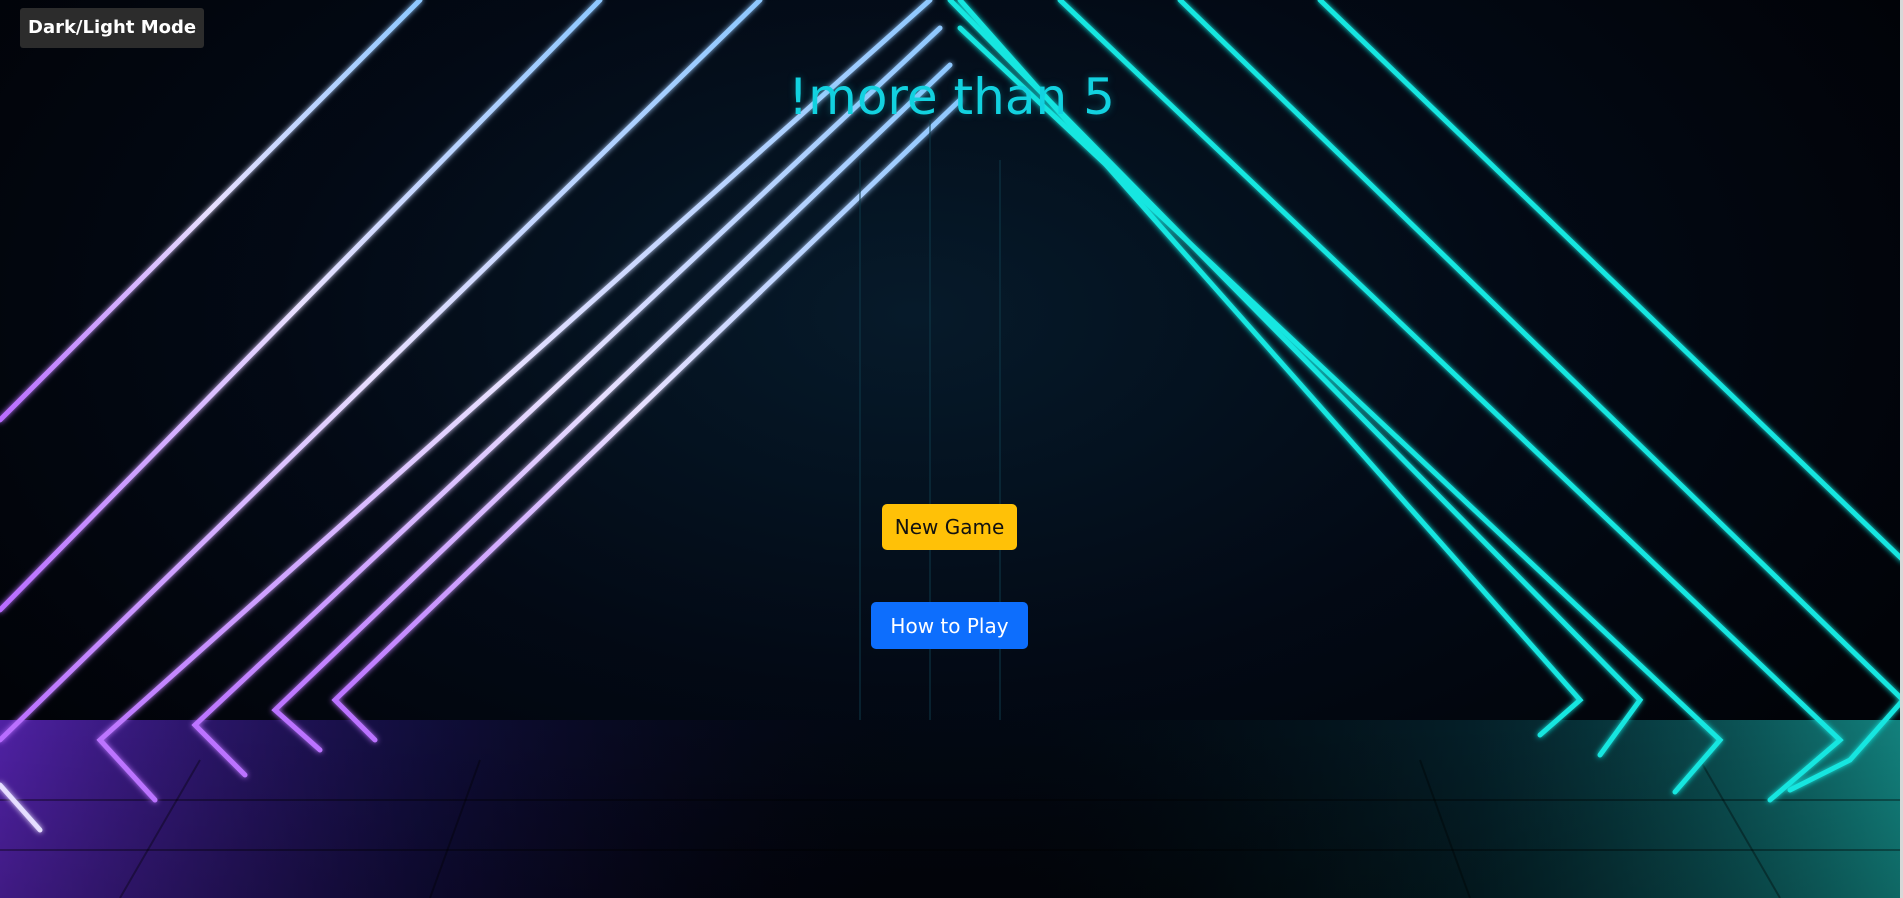 The width and height of the screenshot is (1903, 898). What do you see at coordinates (112, 28) in the screenshot?
I see `dark-light-mode-toggle-button: Dark/Light Mode` at bounding box center [112, 28].